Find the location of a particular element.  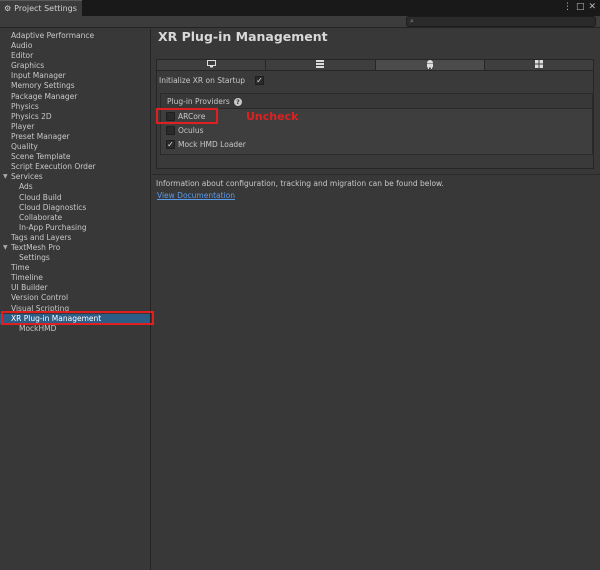

search-icon: ⌕ is located at coordinates (412, 21).